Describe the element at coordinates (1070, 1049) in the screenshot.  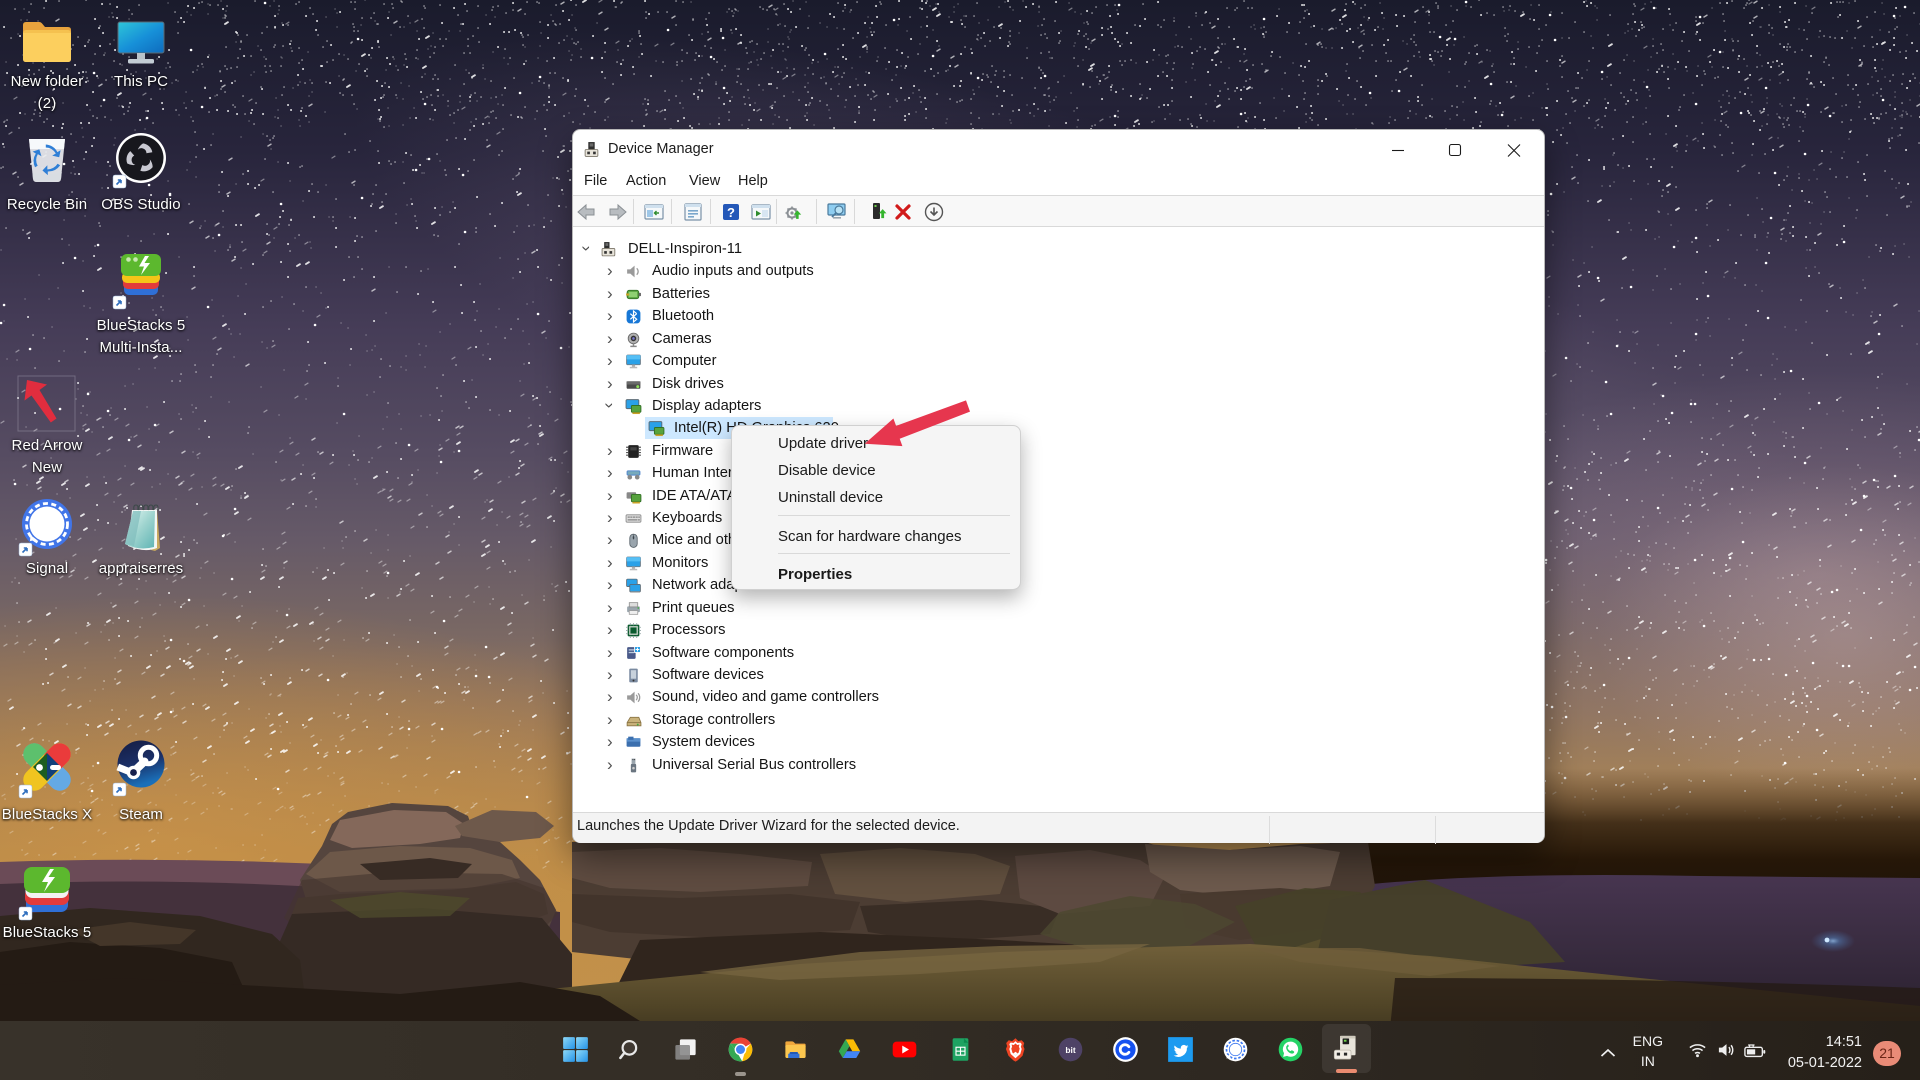
I see `svg-text: bit` at that location.